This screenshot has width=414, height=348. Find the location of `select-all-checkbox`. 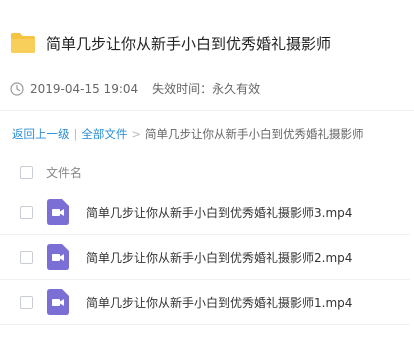

select-all-checkbox is located at coordinates (26, 172).